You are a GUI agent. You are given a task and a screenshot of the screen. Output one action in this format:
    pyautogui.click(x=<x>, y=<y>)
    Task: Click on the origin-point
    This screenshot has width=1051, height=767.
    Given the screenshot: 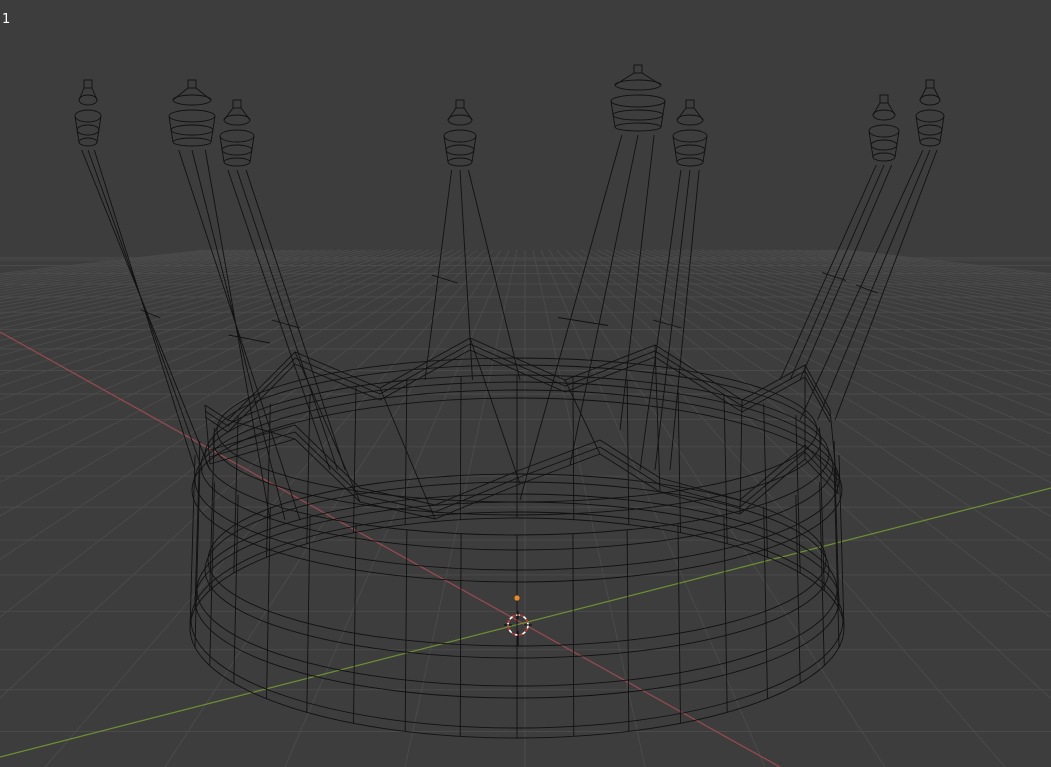 What is the action you would take?
    pyautogui.click(x=517, y=598)
    